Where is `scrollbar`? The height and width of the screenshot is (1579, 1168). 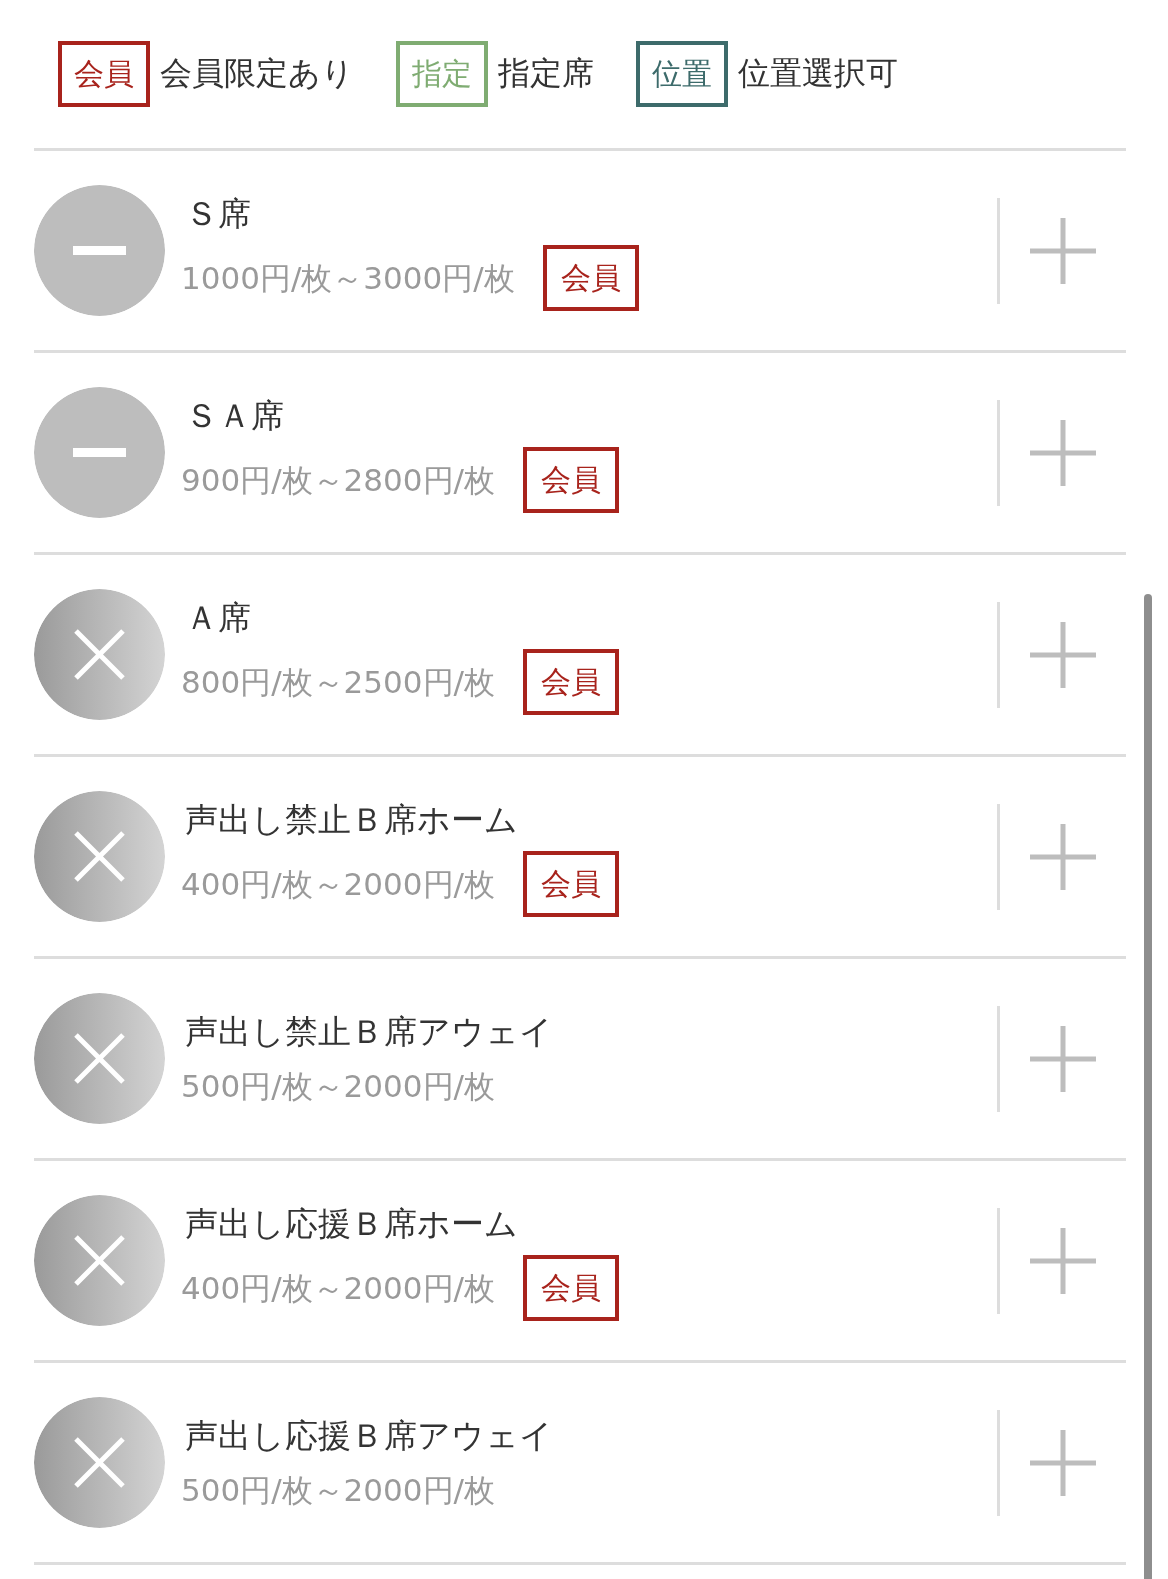 scrollbar is located at coordinates (1148, 1086).